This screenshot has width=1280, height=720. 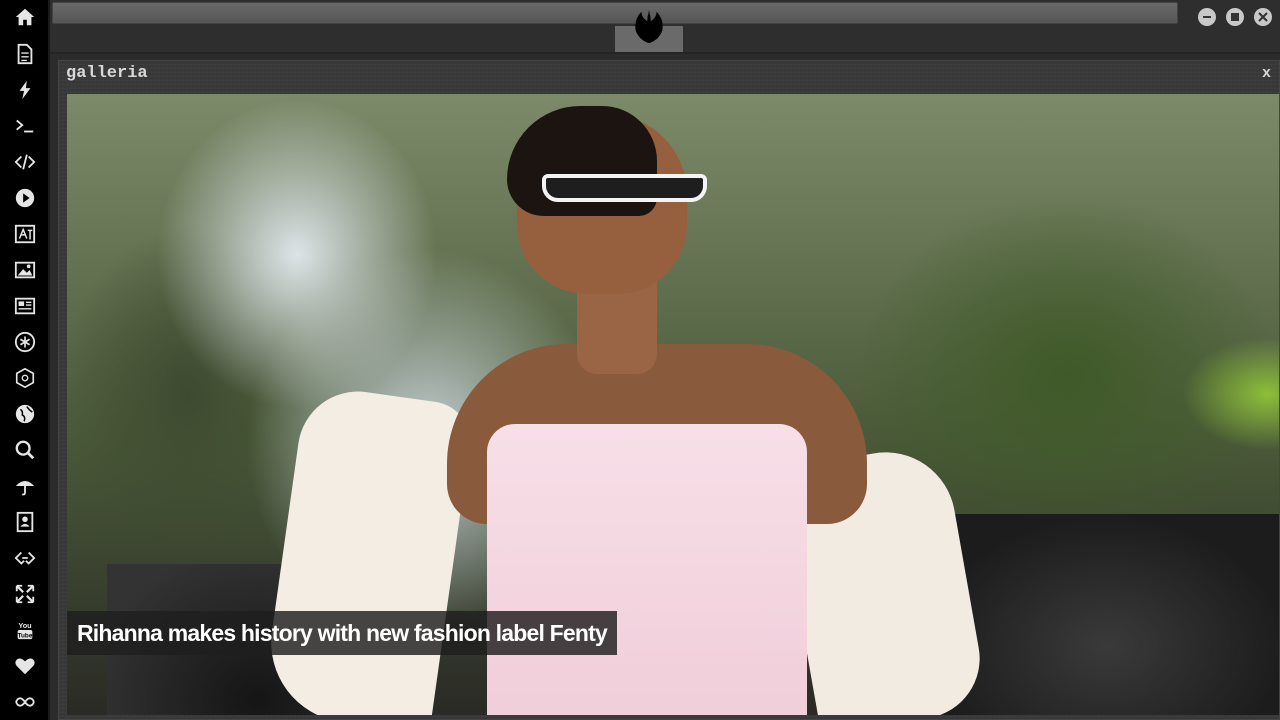 I want to click on close-icon, so click(x=1263, y=17).